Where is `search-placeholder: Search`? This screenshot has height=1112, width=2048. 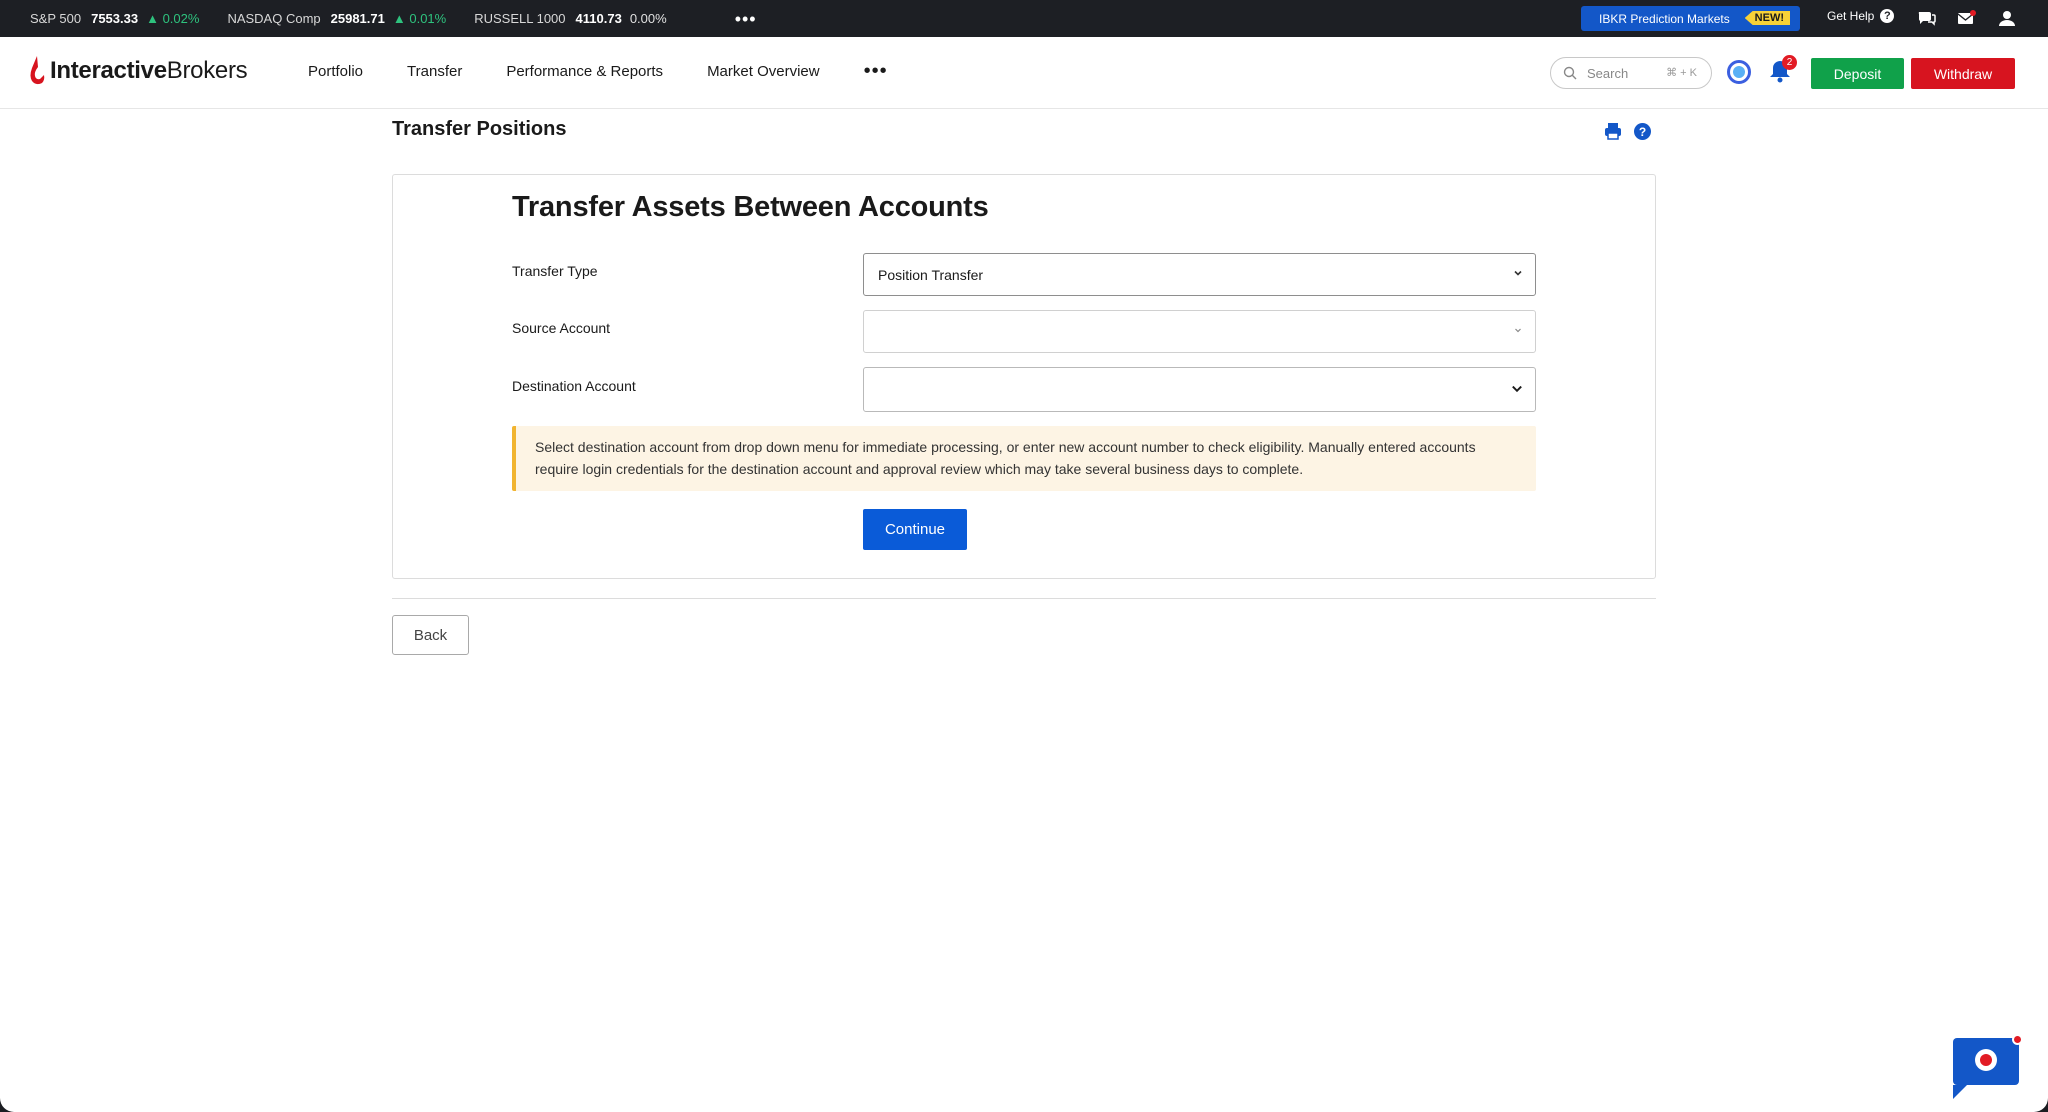
search-placeholder: Search is located at coordinates (1608, 73).